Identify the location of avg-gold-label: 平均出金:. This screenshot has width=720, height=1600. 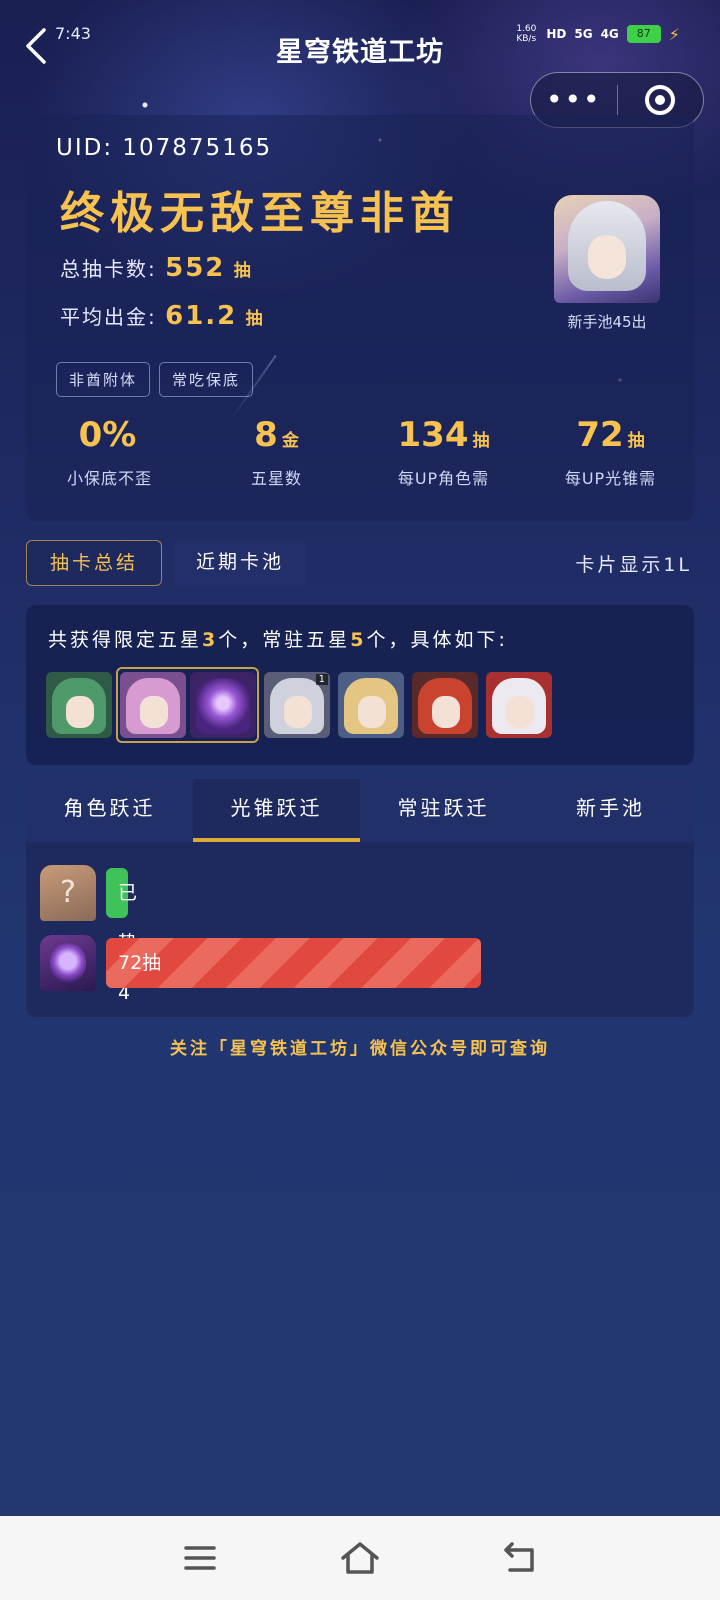
(108, 317).